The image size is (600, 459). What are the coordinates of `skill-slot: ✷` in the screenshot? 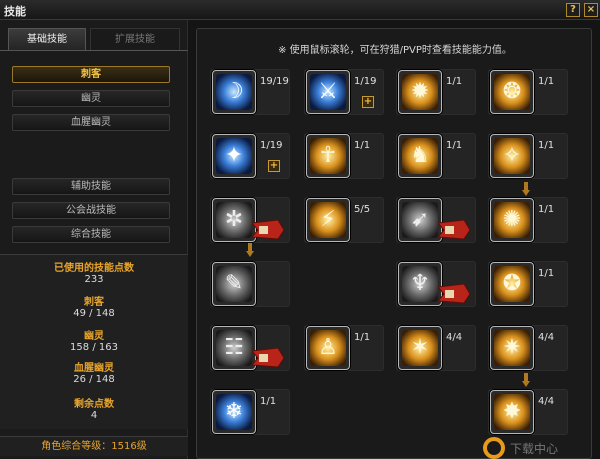 It's located at (512, 348).